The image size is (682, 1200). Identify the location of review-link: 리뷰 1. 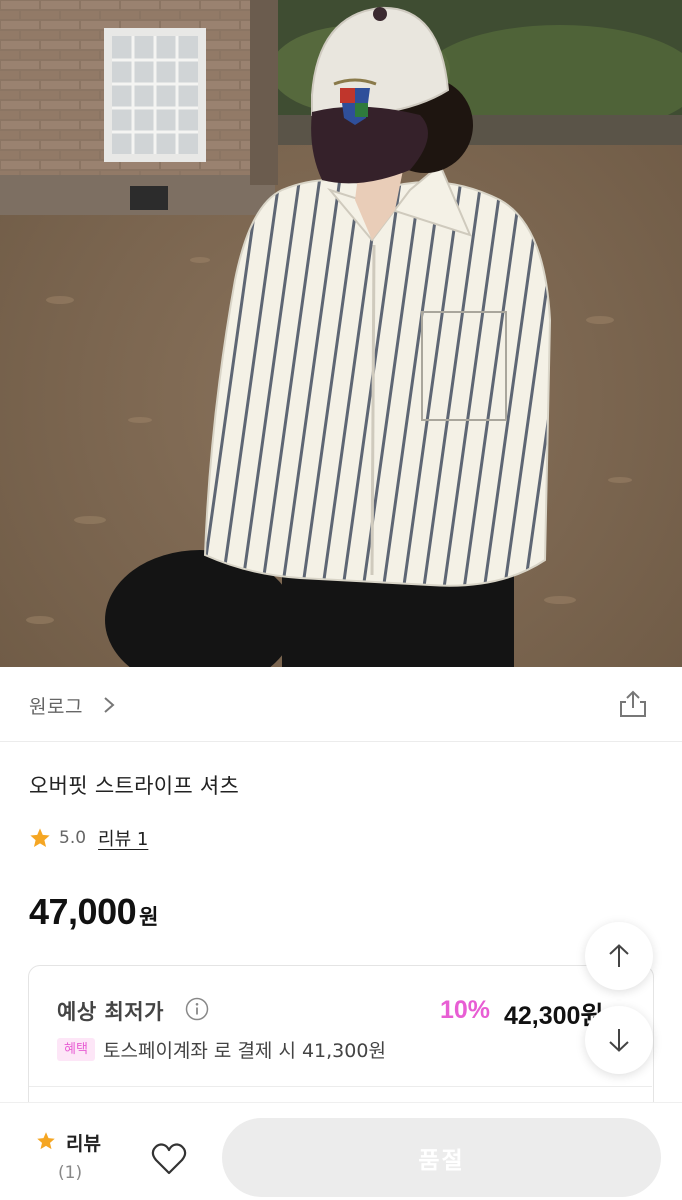
(123, 838).